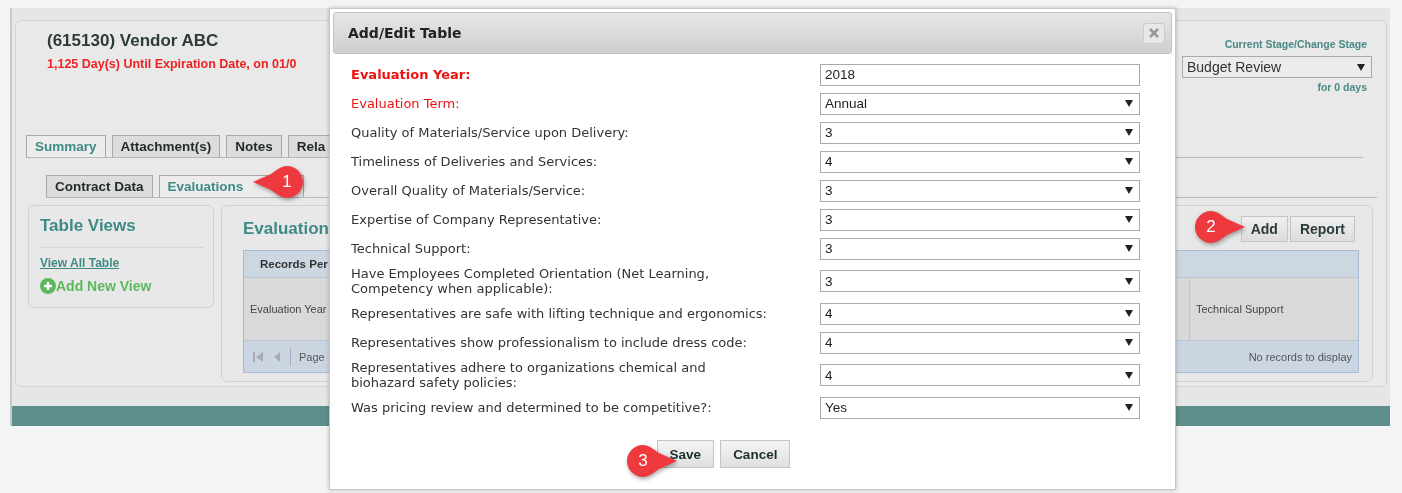 This screenshot has height=493, width=1402. Describe the element at coordinates (166, 146) in the screenshot. I see `tab: Attachment(s)` at that location.